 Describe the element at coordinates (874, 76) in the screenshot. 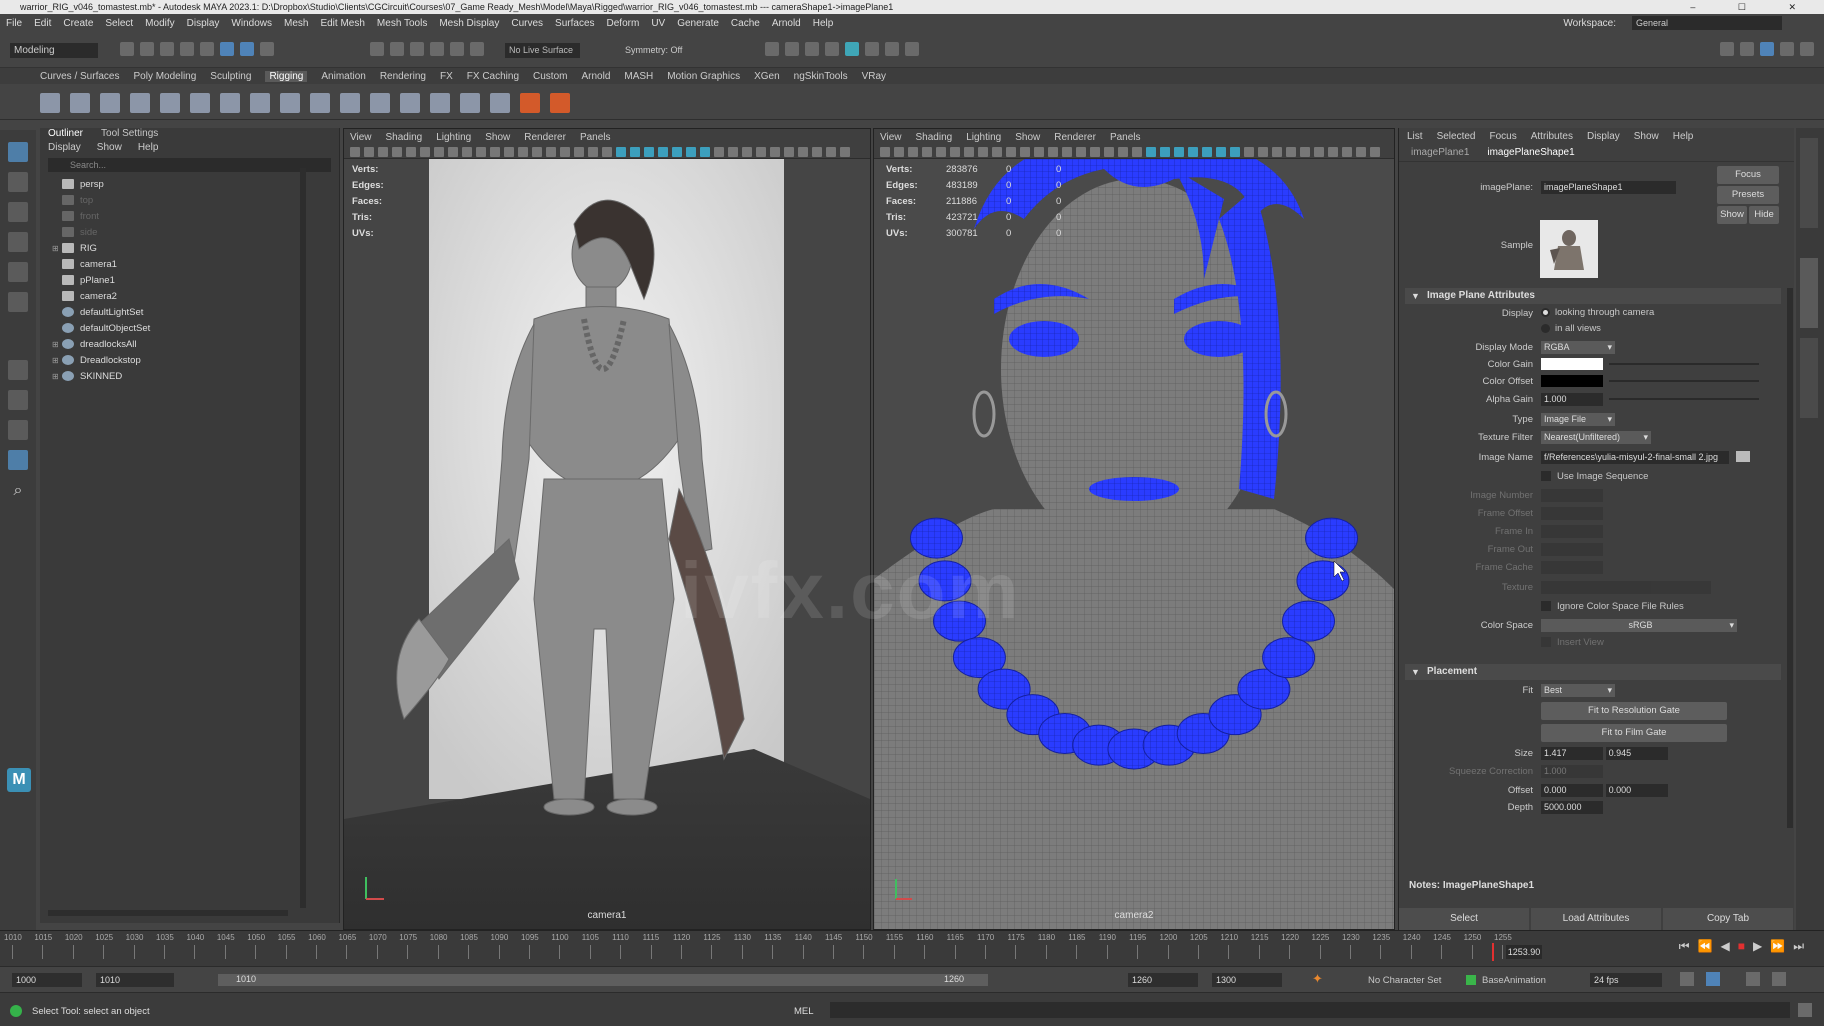

I see `shelf-tab-vray: VRay` at that location.